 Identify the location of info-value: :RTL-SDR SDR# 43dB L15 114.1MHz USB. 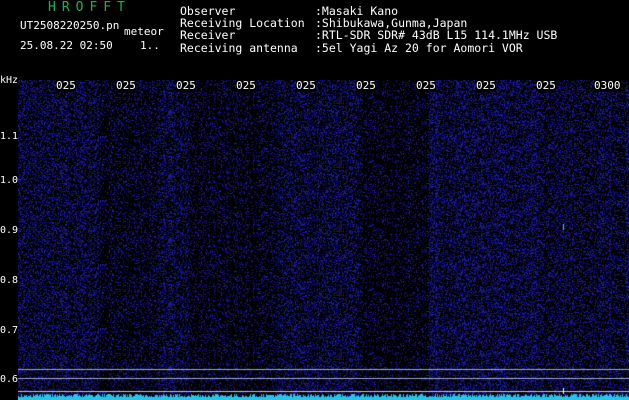
(436, 35).